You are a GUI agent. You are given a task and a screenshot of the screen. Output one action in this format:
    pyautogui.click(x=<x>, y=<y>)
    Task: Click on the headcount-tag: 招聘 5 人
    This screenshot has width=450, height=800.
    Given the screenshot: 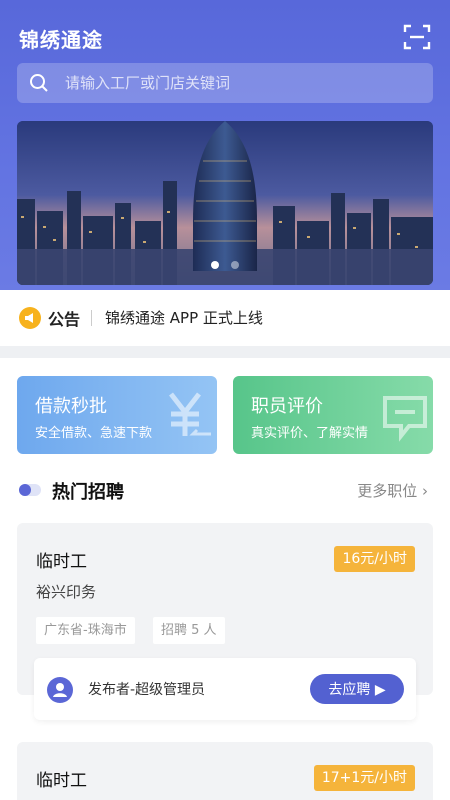 What is the action you would take?
    pyautogui.click(x=189, y=630)
    